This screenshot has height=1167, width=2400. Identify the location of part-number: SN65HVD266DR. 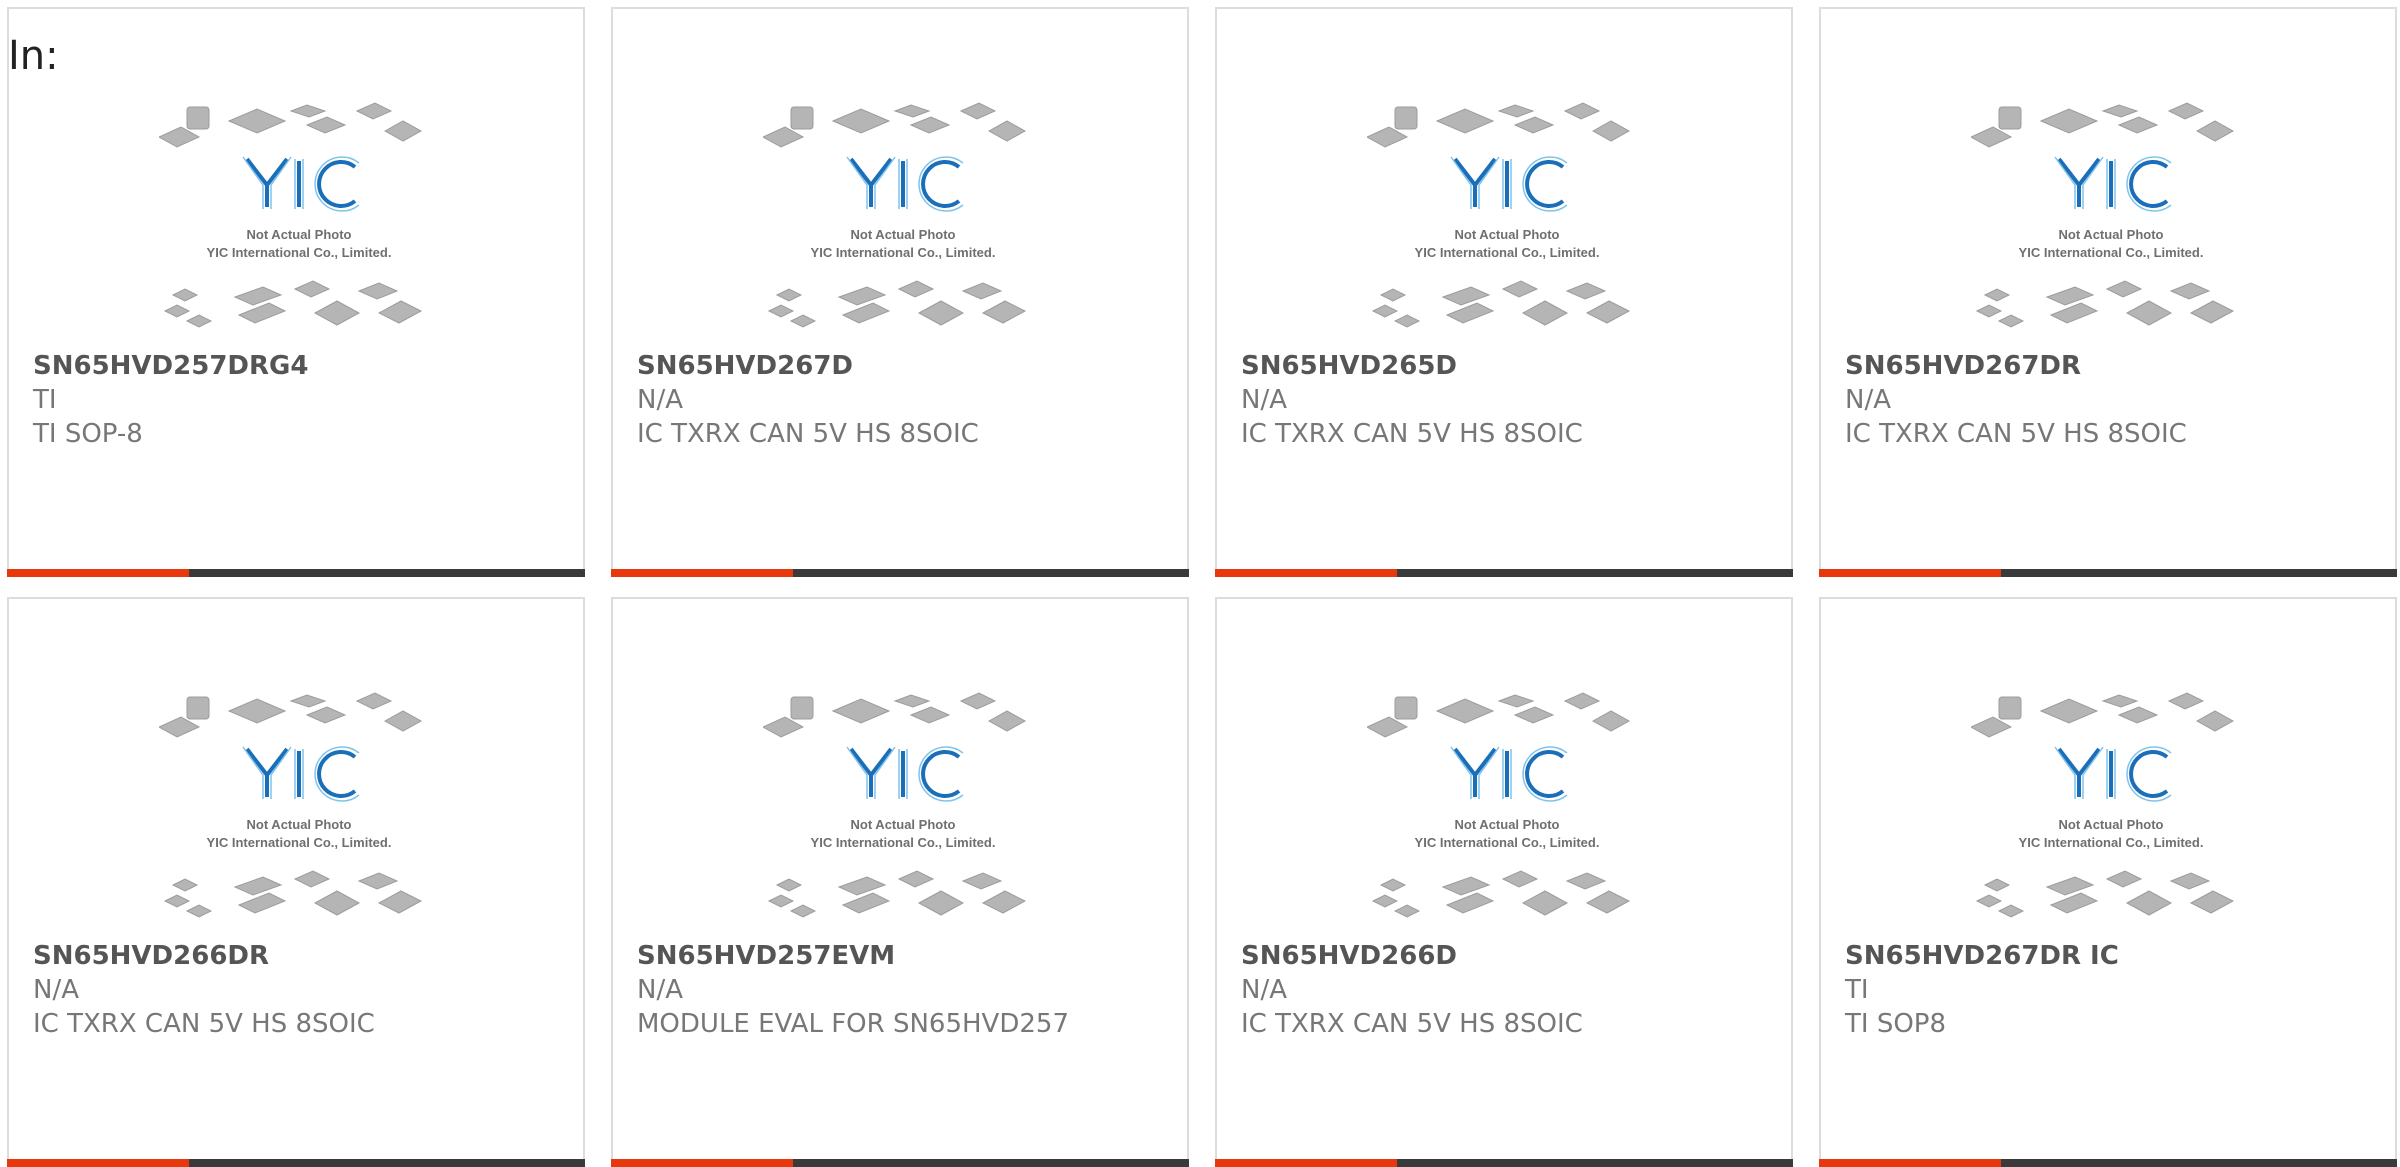
(151, 956).